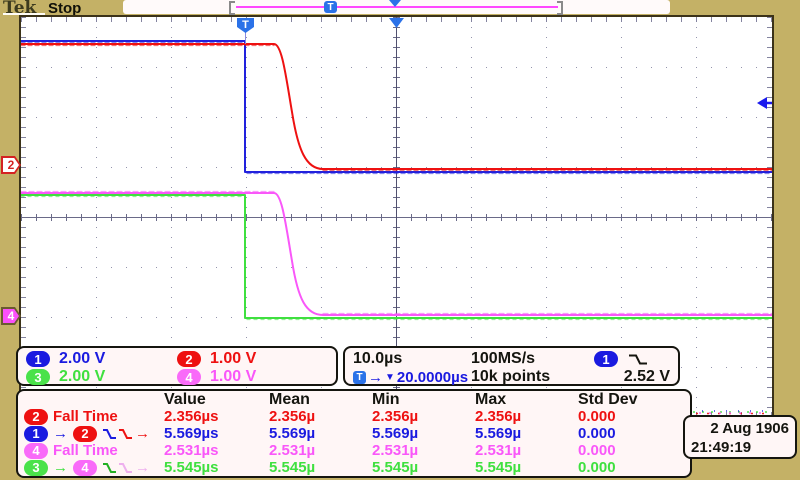 The width and height of the screenshot is (800, 480). What do you see at coordinates (606, 359) in the screenshot?
I see `trigger-source-badge: 1` at bounding box center [606, 359].